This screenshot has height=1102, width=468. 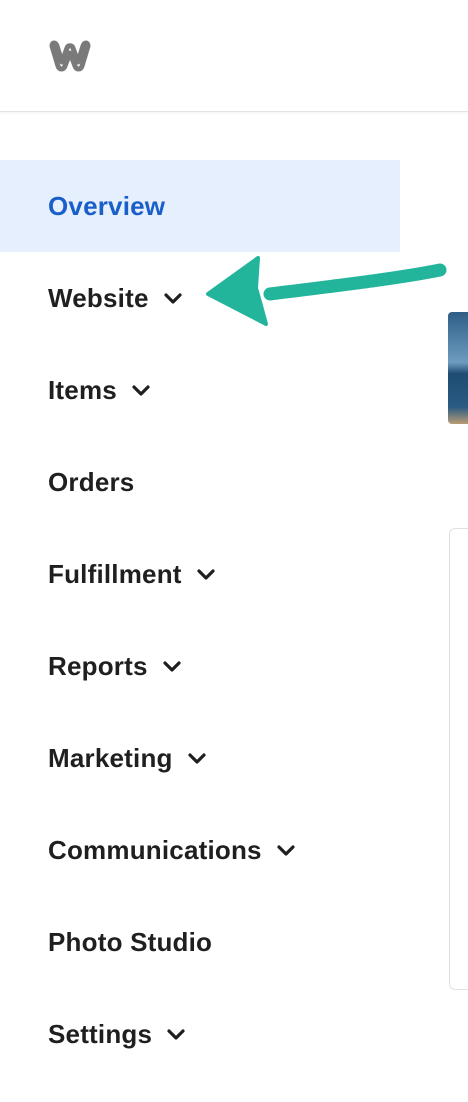 I want to click on annotation-arrow-icon, so click(x=326, y=291).